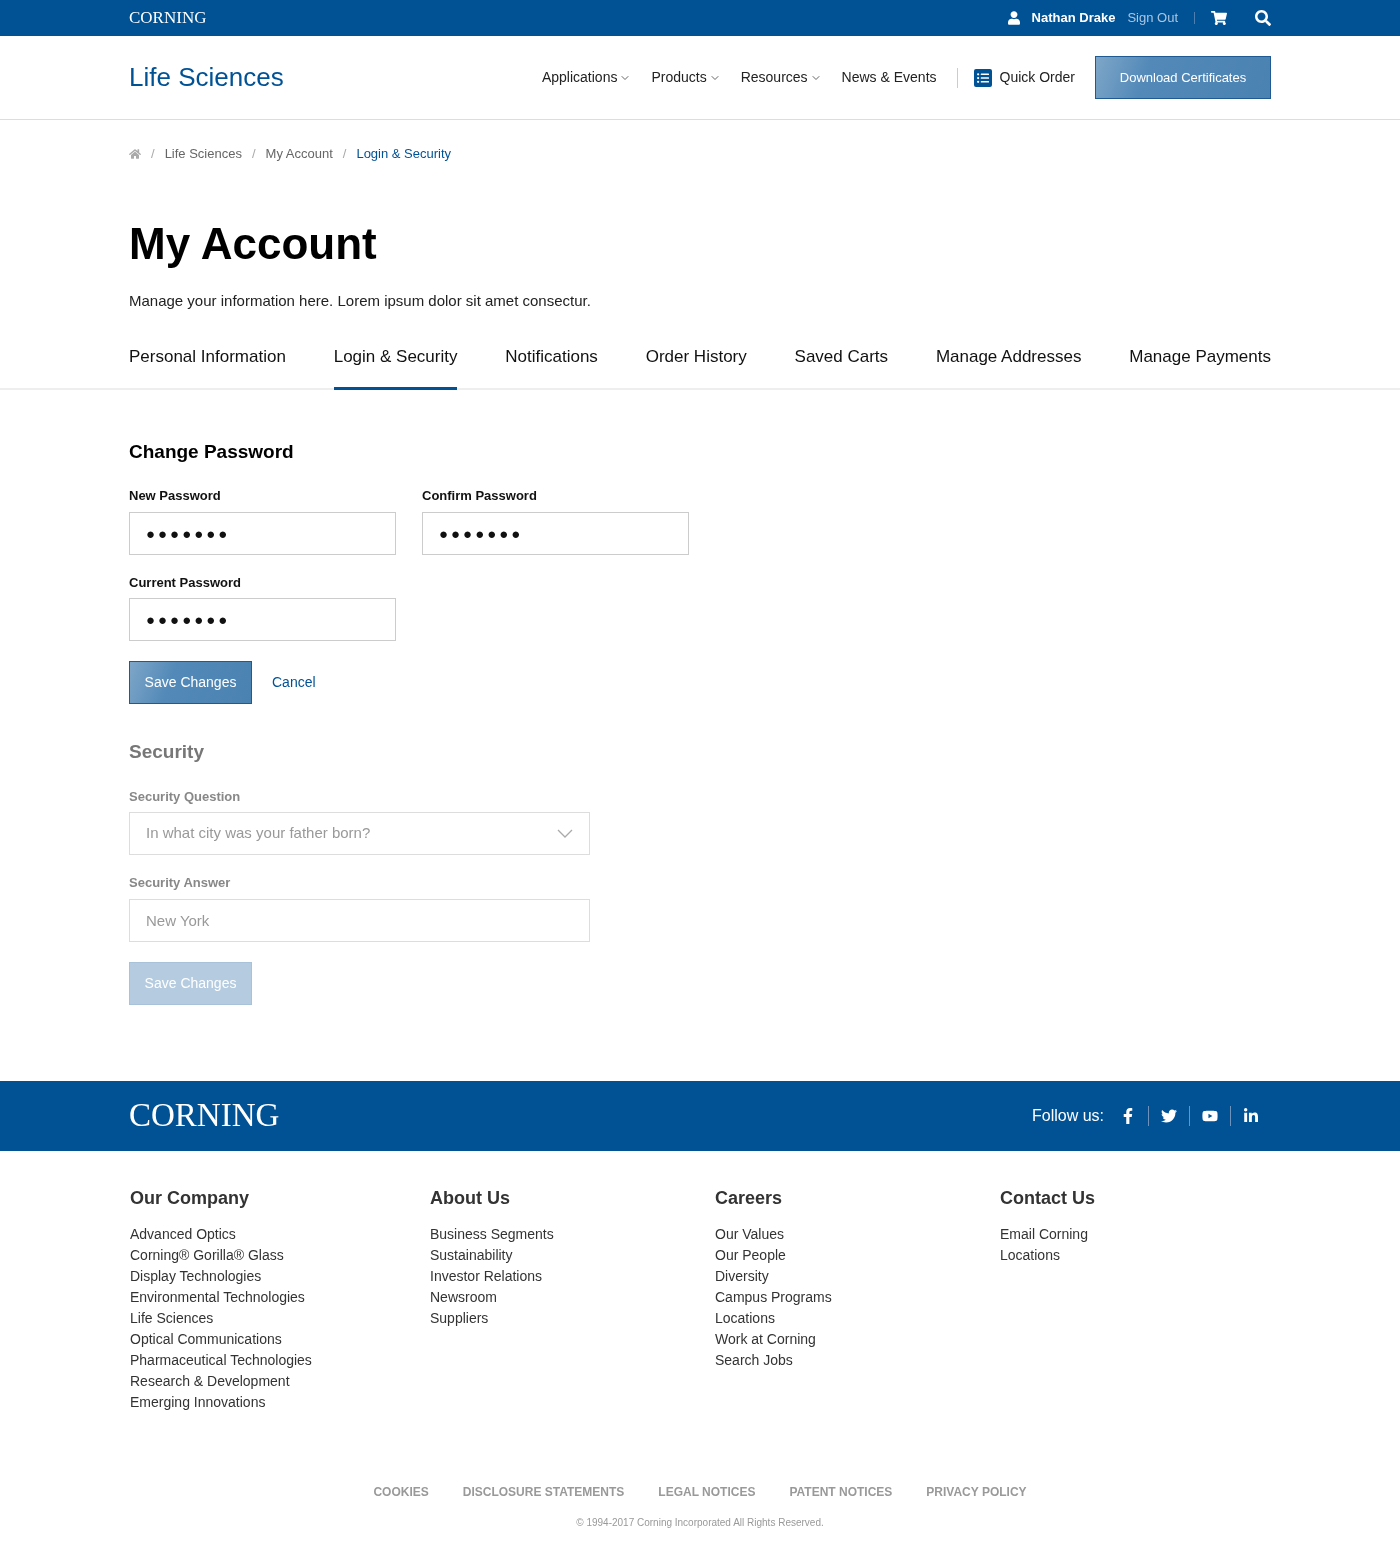 The height and width of the screenshot is (1557, 1400). Describe the element at coordinates (781, 77) in the screenshot. I see `nav-link: Resources` at that location.